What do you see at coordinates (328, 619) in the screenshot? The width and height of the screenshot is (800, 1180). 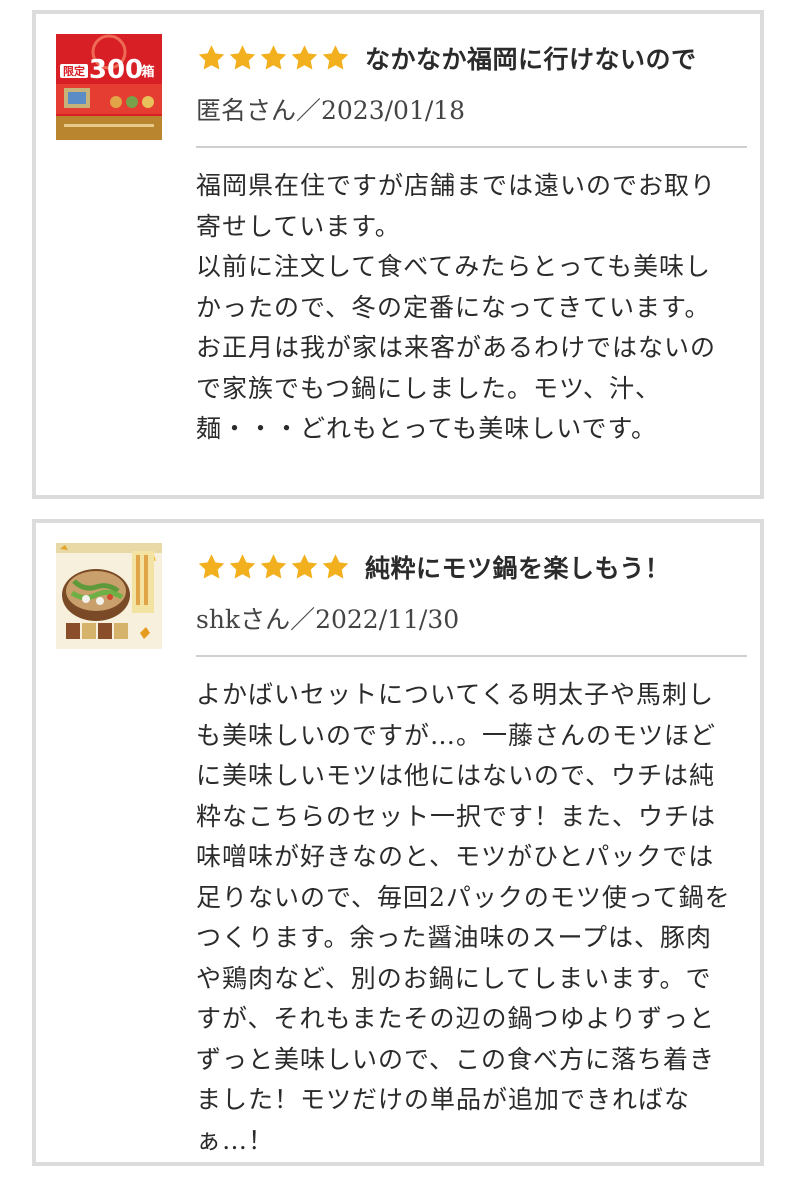 I see `review-author-date: shkさん／2022/11/30` at bounding box center [328, 619].